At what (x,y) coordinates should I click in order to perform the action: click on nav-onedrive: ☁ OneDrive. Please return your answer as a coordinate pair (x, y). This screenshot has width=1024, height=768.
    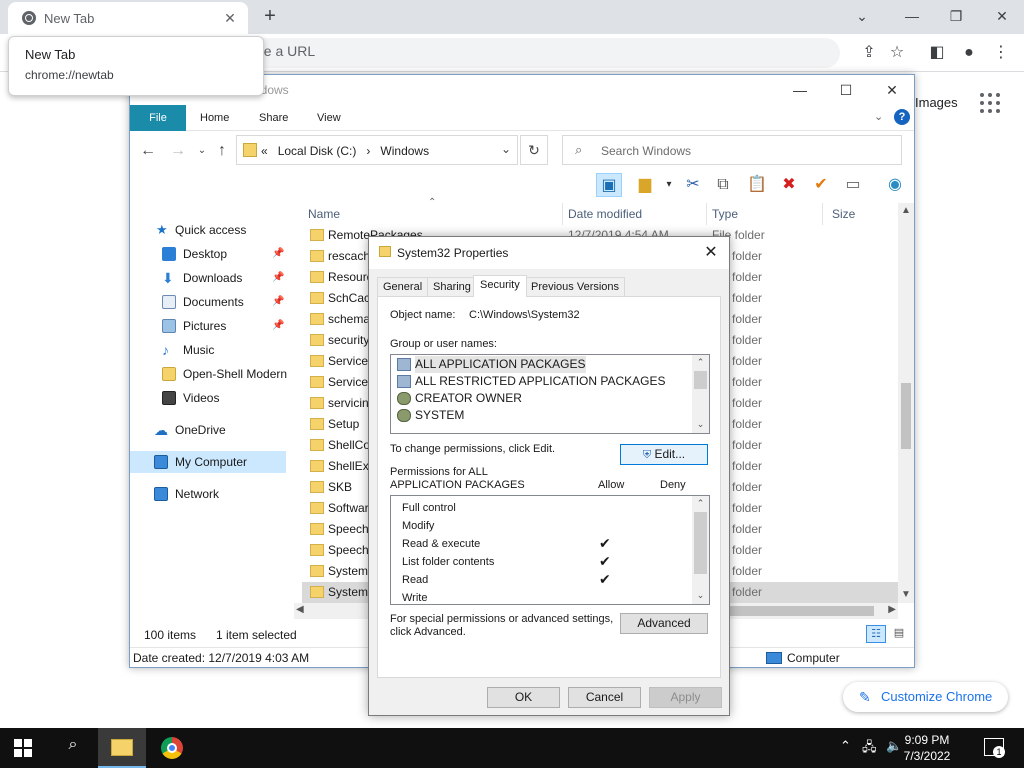
    Looking at the image, I should click on (212, 430).